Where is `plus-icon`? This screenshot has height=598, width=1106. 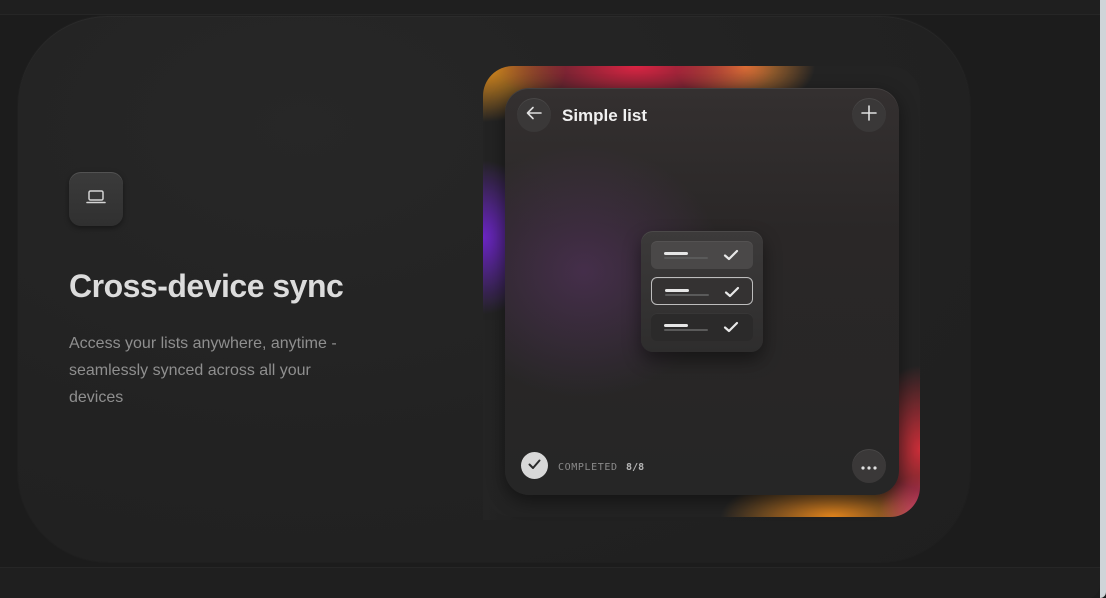
plus-icon is located at coordinates (869, 115).